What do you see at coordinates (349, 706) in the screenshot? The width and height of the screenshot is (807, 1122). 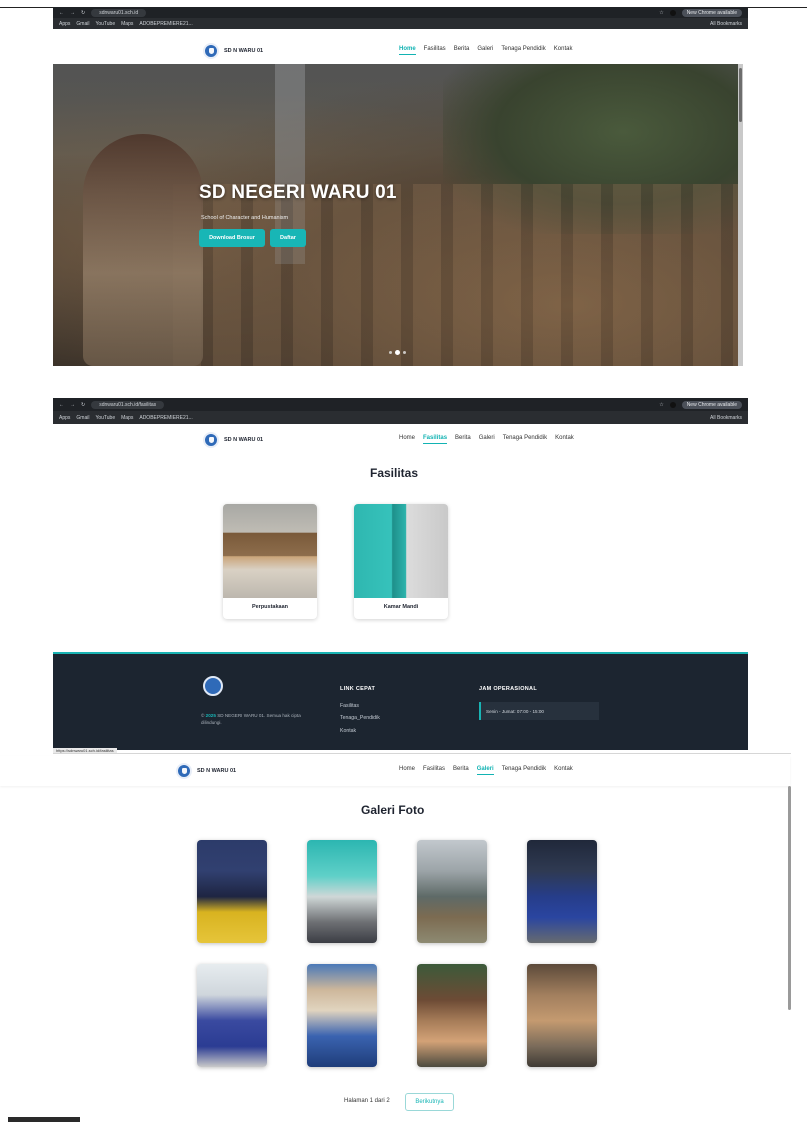 I see `footer-link-fasilitas: Fasilitas` at bounding box center [349, 706].